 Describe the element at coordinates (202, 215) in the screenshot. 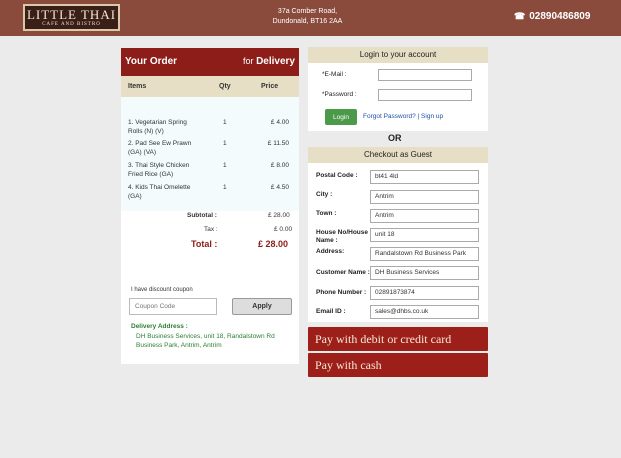

I see `subtotal-label: Subtotal :` at that location.